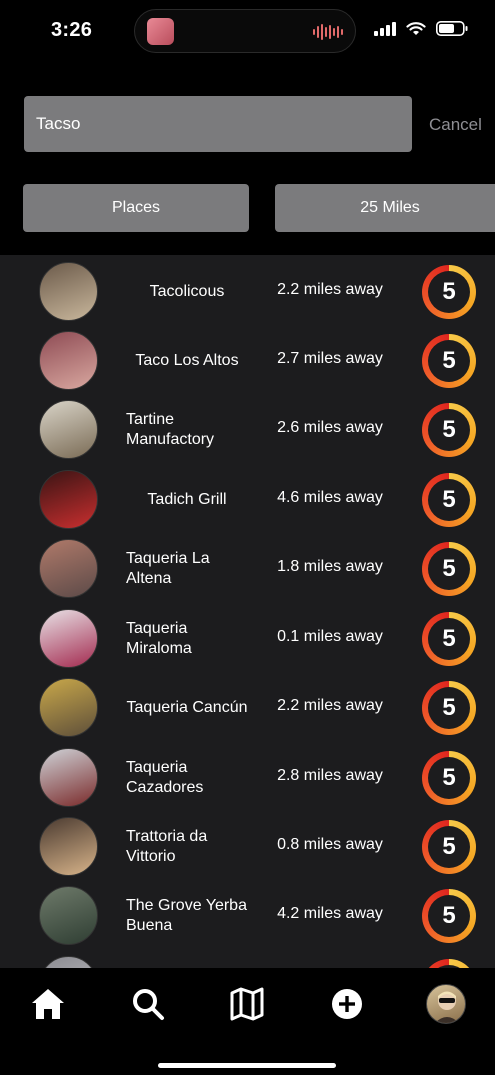  I want to click on place-name: Taqueria La Altena, so click(168, 568).